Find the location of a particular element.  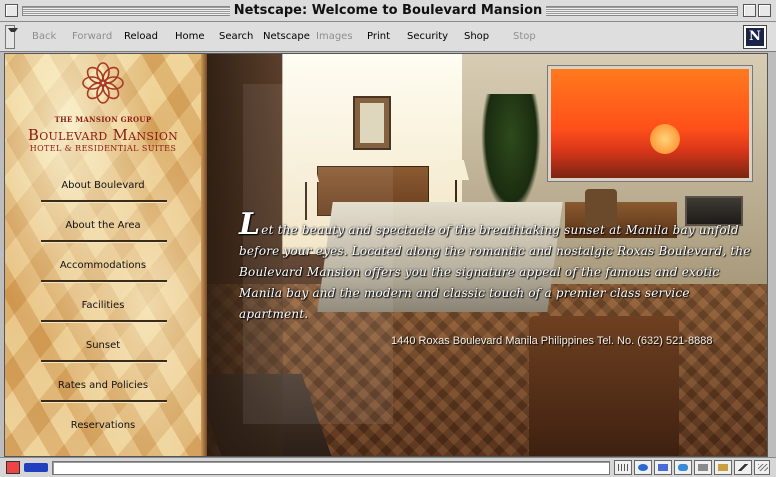

throbber-letter: N is located at coordinates (755, 37).